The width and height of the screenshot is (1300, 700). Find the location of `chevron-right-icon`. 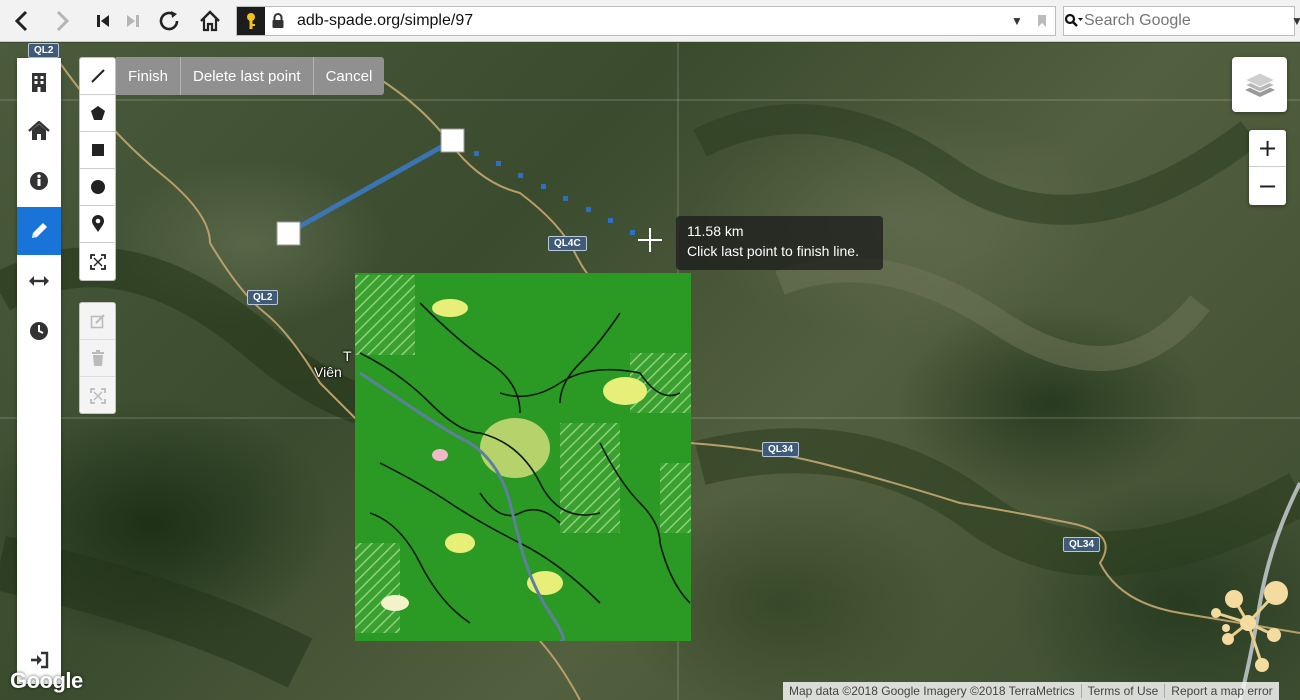

chevron-right-icon is located at coordinates (63, 21).